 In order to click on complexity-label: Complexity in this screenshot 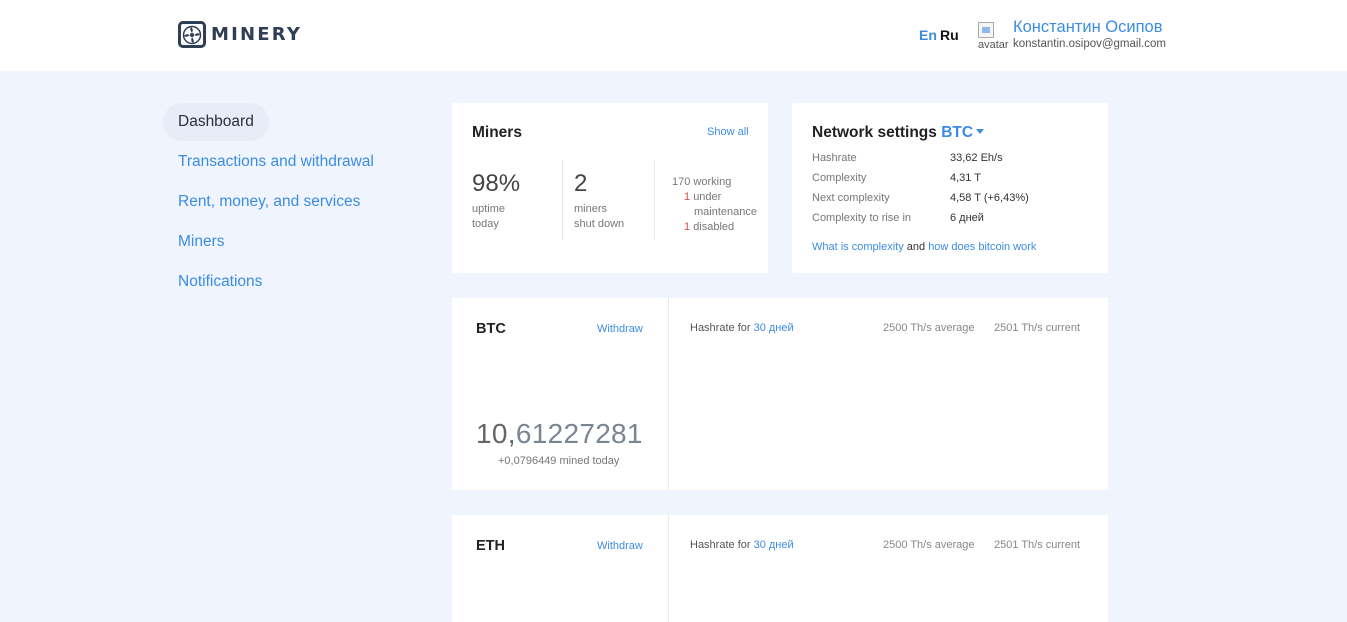, I will do `click(839, 178)`.